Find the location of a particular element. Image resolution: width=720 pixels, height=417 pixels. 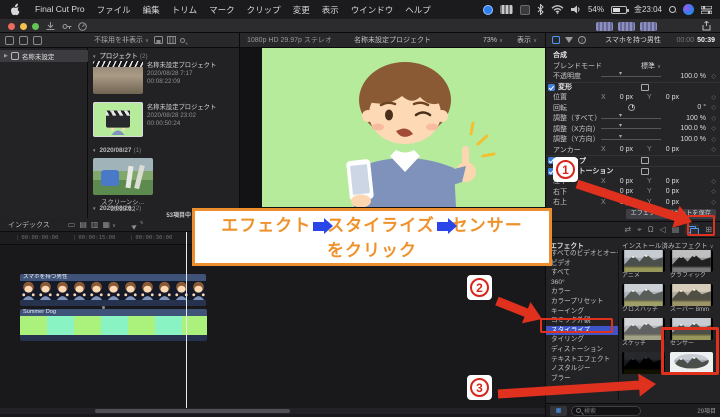

inspector-row: 調整（Y方向） 100.0 % XY 100.0 % ◇ is located at coordinates (633, 139).